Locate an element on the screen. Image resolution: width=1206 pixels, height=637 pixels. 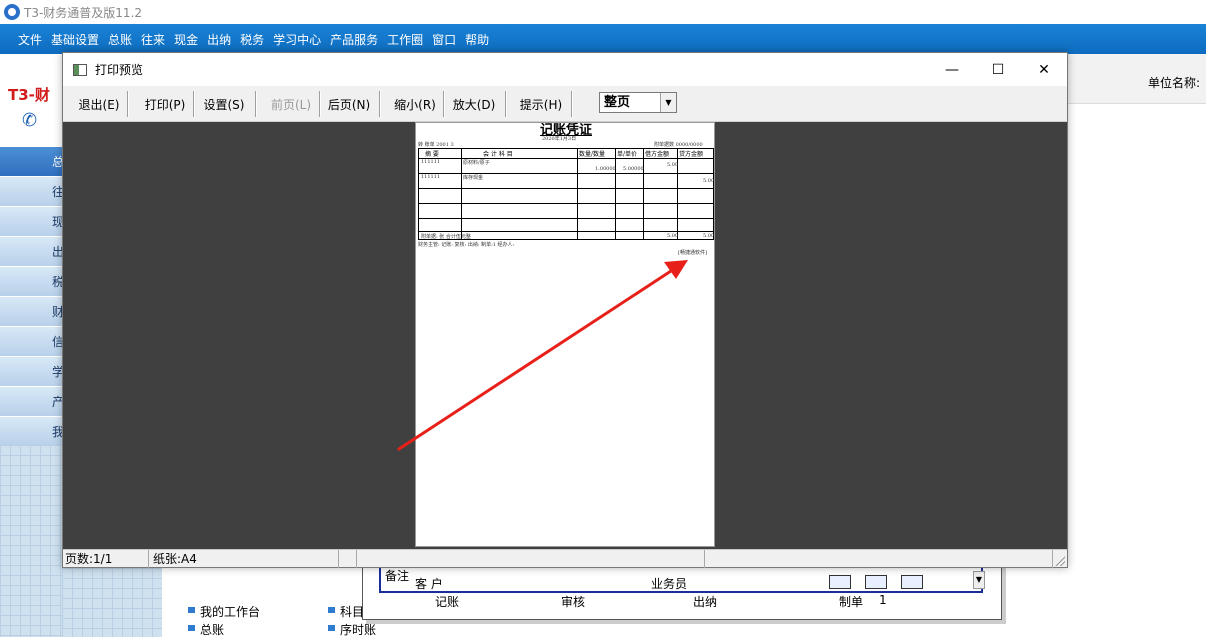
dialog-title: 打印预览 is located at coordinates (119, 70).